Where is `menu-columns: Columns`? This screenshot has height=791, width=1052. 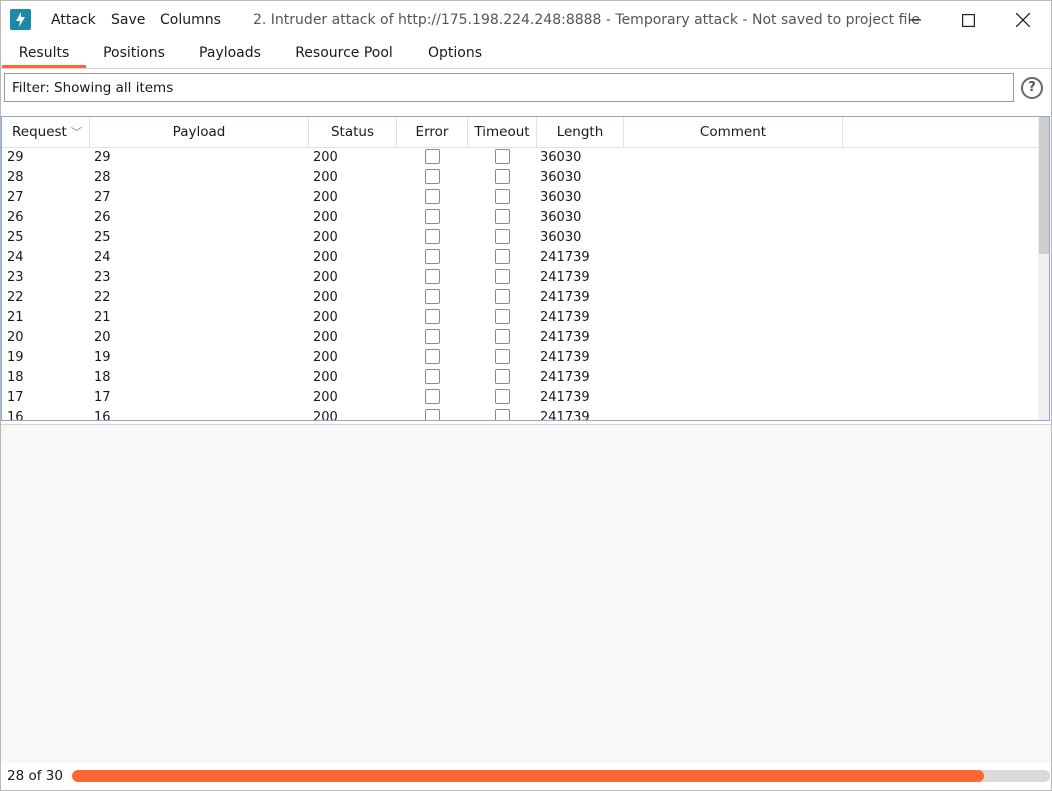 menu-columns: Columns is located at coordinates (190, 20).